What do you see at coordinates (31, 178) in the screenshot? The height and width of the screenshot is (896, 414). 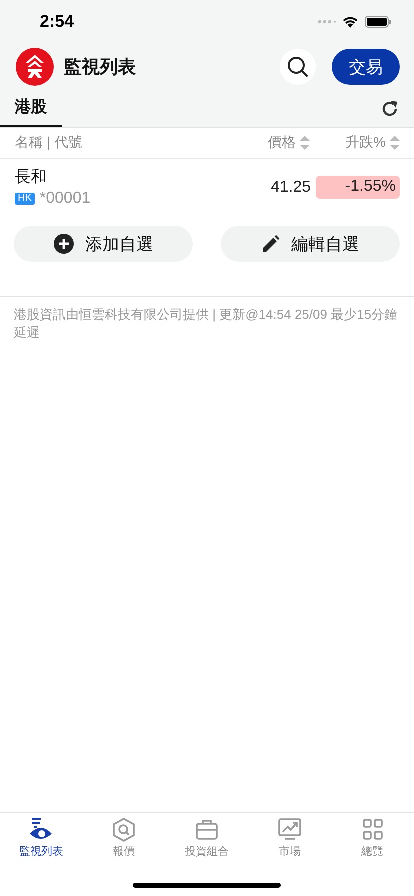 I see `stock-name: 長和` at bounding box center [31, 178].